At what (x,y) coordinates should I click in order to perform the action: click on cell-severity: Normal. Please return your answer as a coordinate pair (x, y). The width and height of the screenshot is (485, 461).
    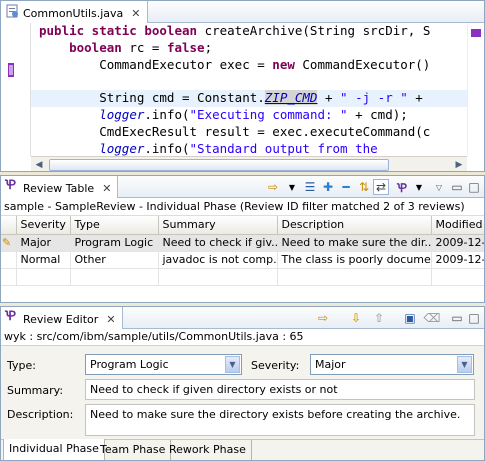
    Looking at the image, I should click on (43, 260).